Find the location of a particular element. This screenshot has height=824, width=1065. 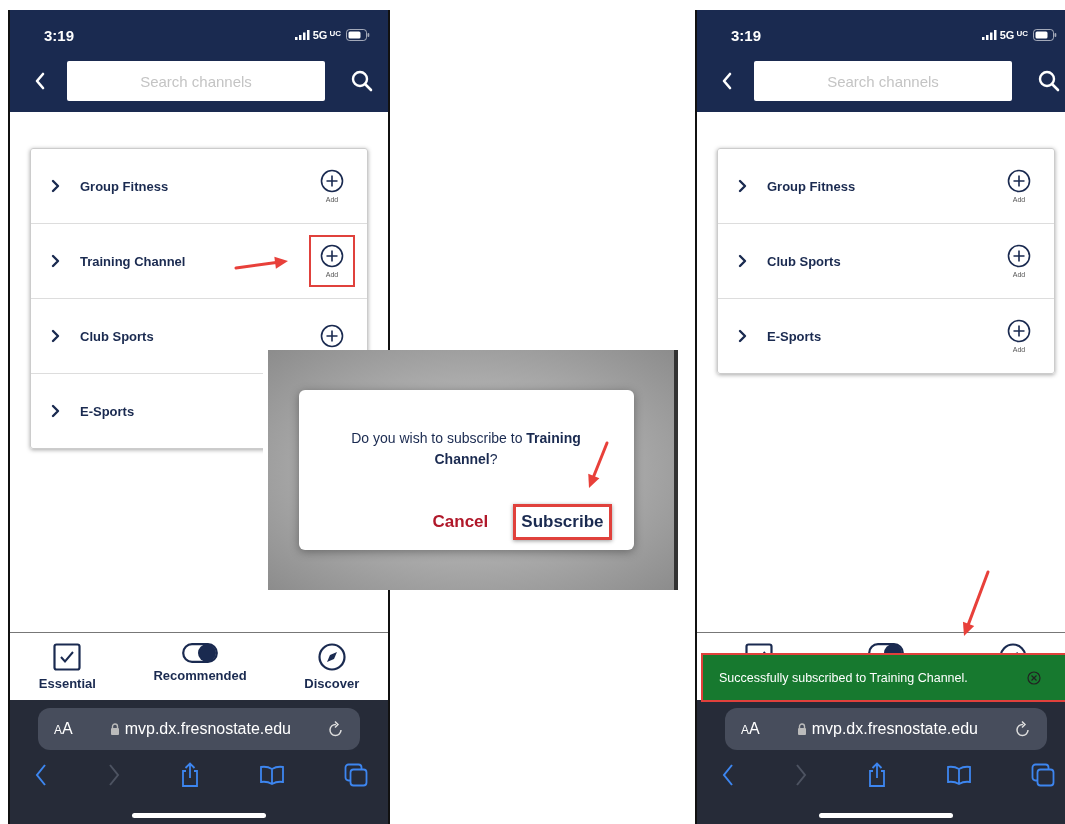

nav-tab: Discover is located at coordinates (332, 667).